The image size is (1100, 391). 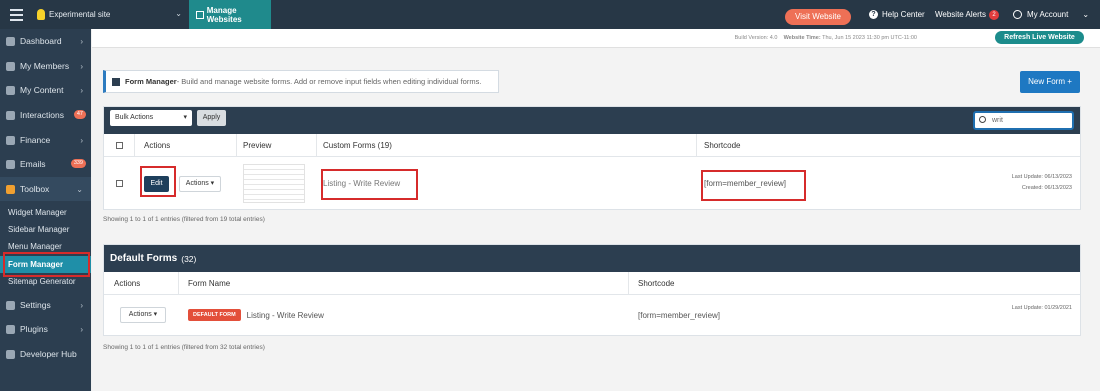 I want to click on emails-badge: 339, so click(x=78, y=163).